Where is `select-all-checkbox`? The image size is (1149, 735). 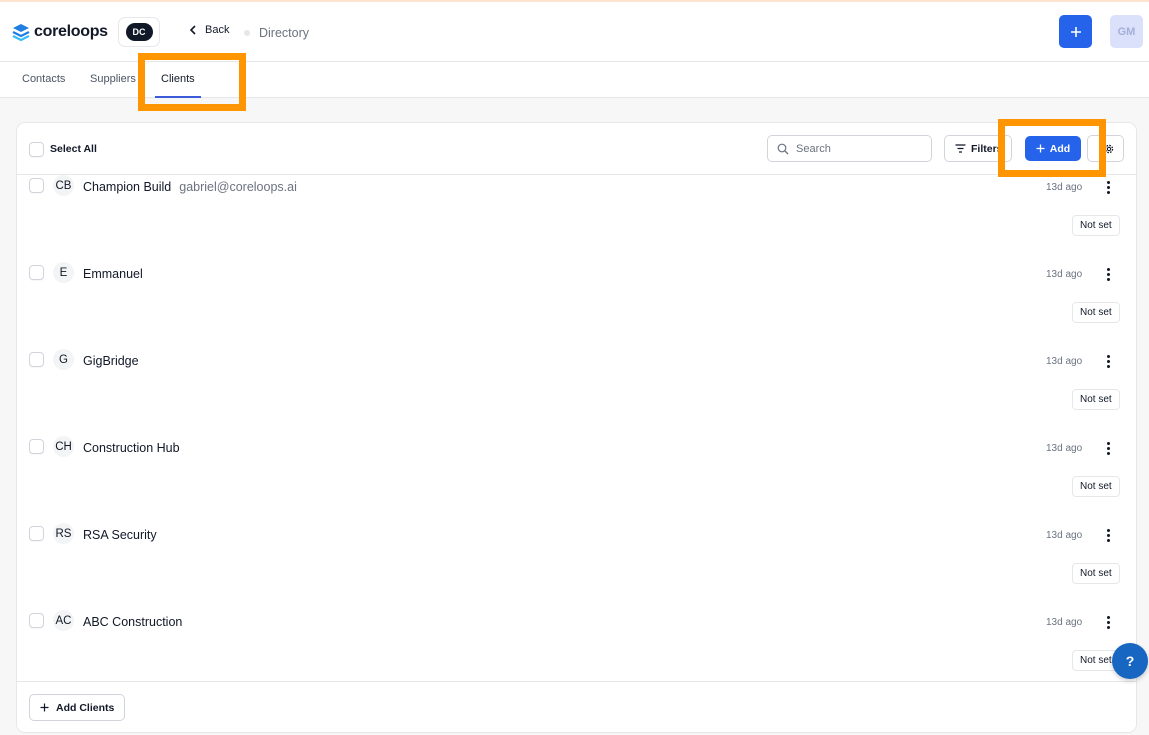 select-all-checkbox is located at coordinates (36, 149).